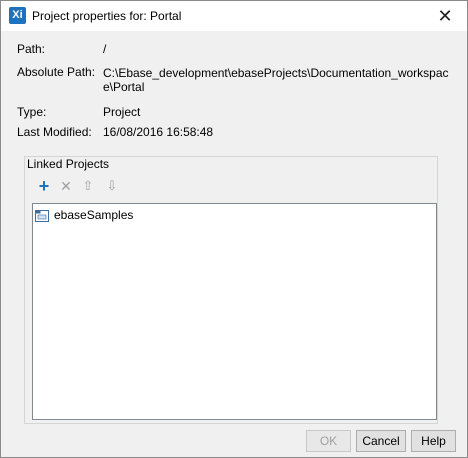 The width and height of the screenshot is (468, 458). I want to click on list-item-label: ebaseSamples, so click(94, 215).